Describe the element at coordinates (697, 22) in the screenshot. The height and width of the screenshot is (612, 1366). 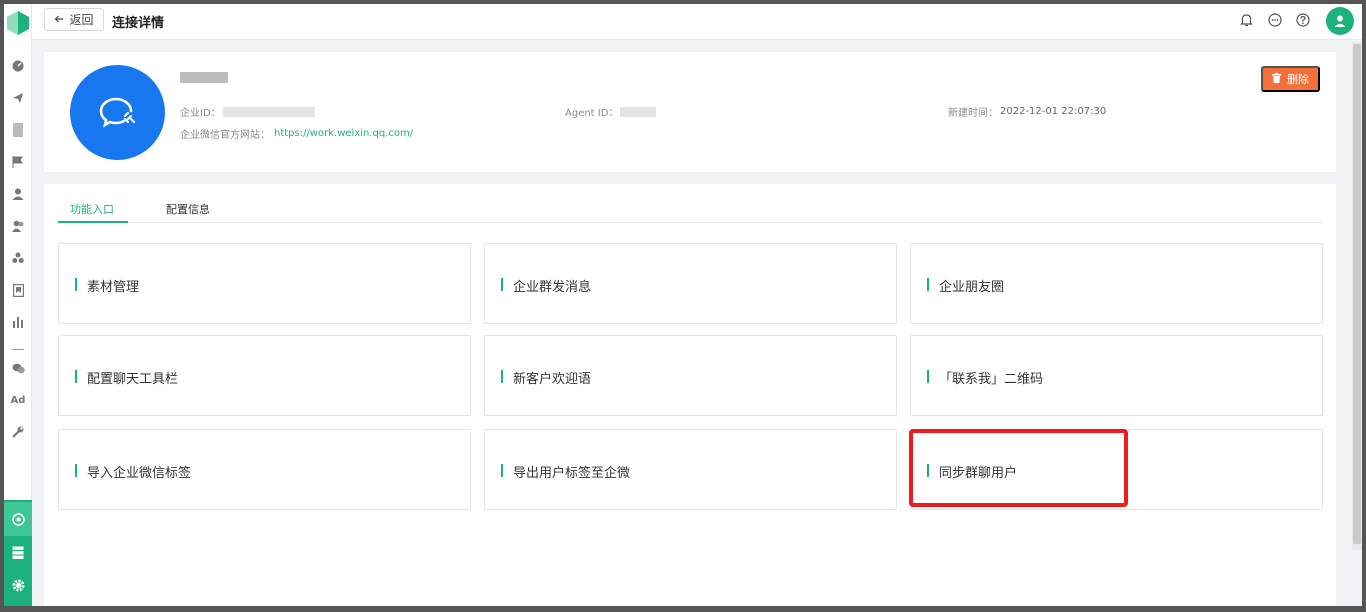
I see `top-header: 返回 连接详情` at that location.